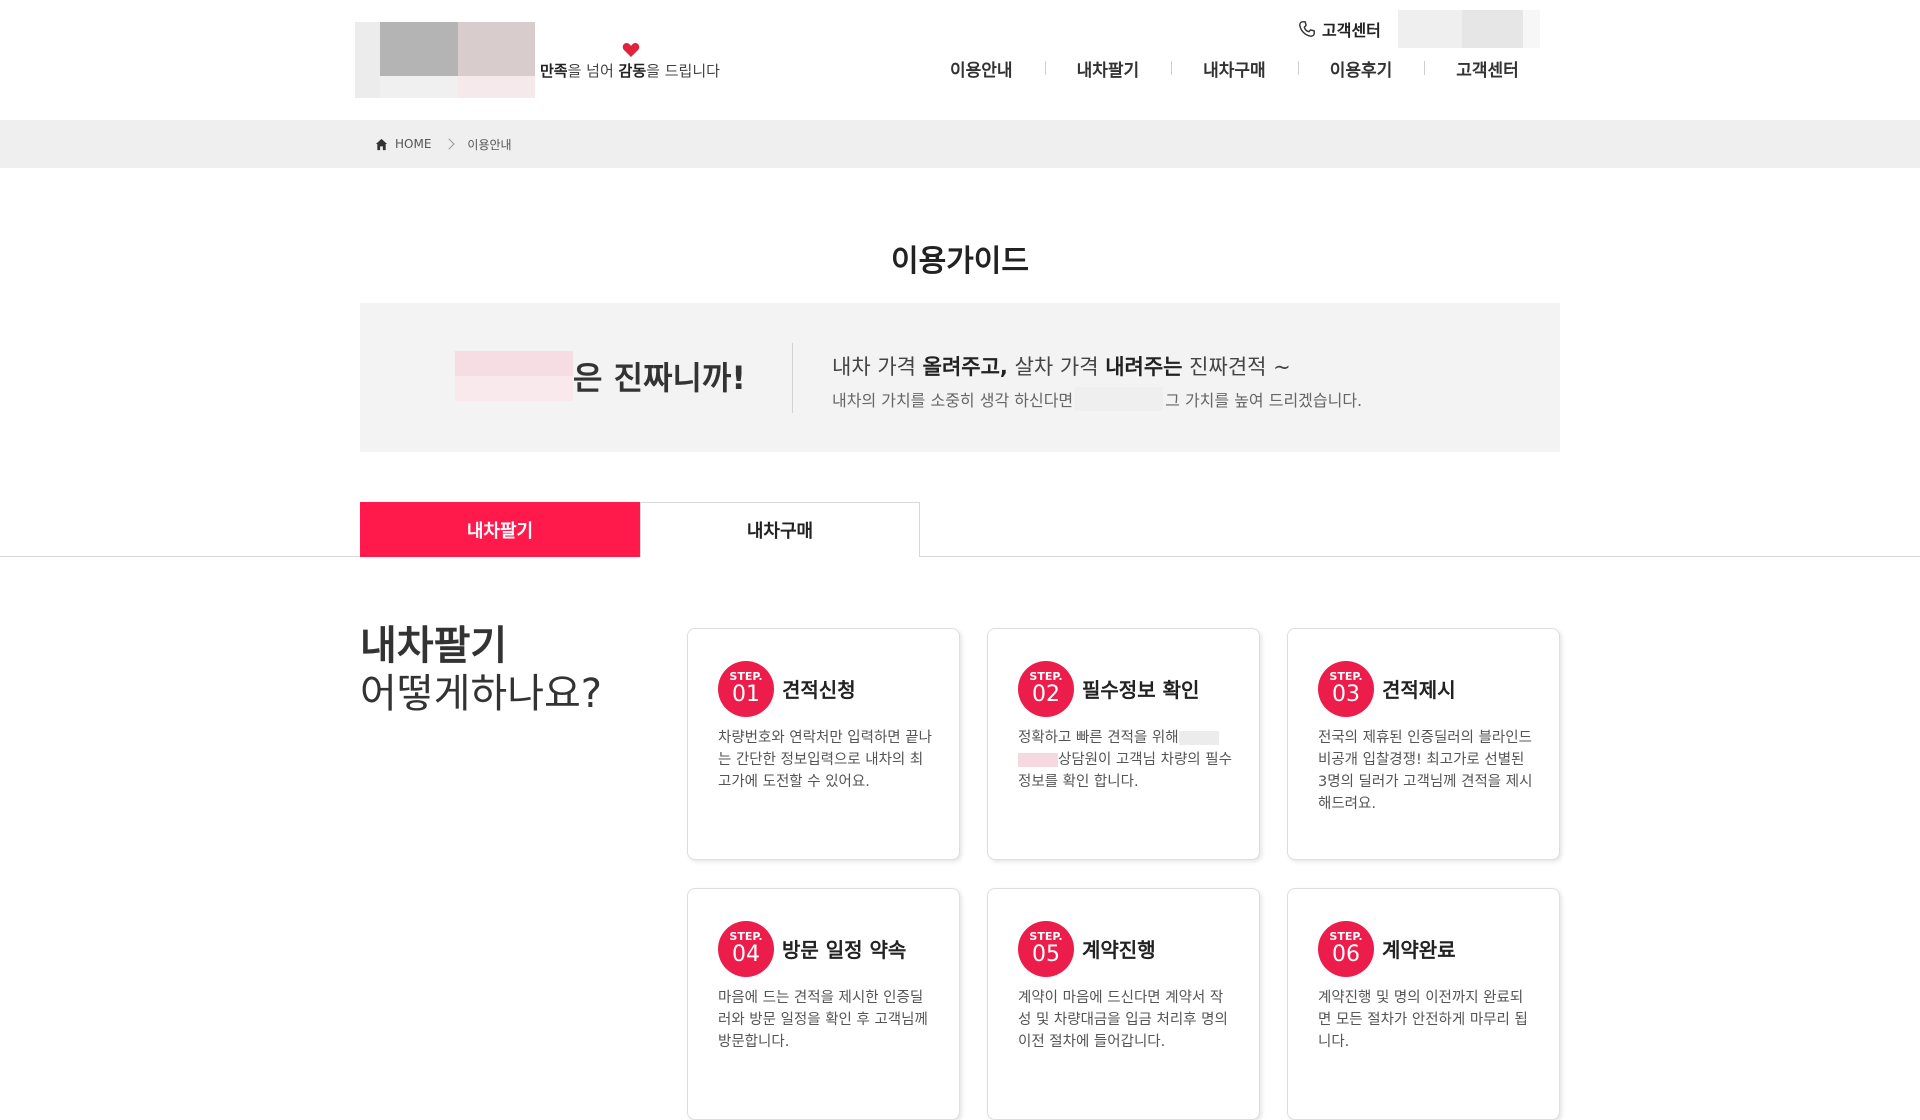  Describe the element at coordinates (1108, 68) in the screenshot. I see `nav-item-sell: 내차팔기` at that location.